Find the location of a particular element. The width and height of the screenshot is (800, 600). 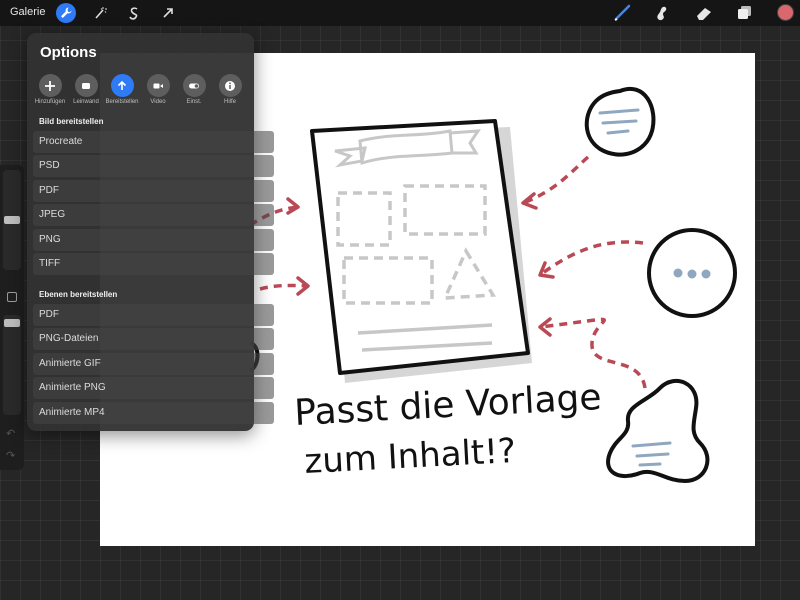

tab-add: Hinzufügen is located at coordinates (50, 94).